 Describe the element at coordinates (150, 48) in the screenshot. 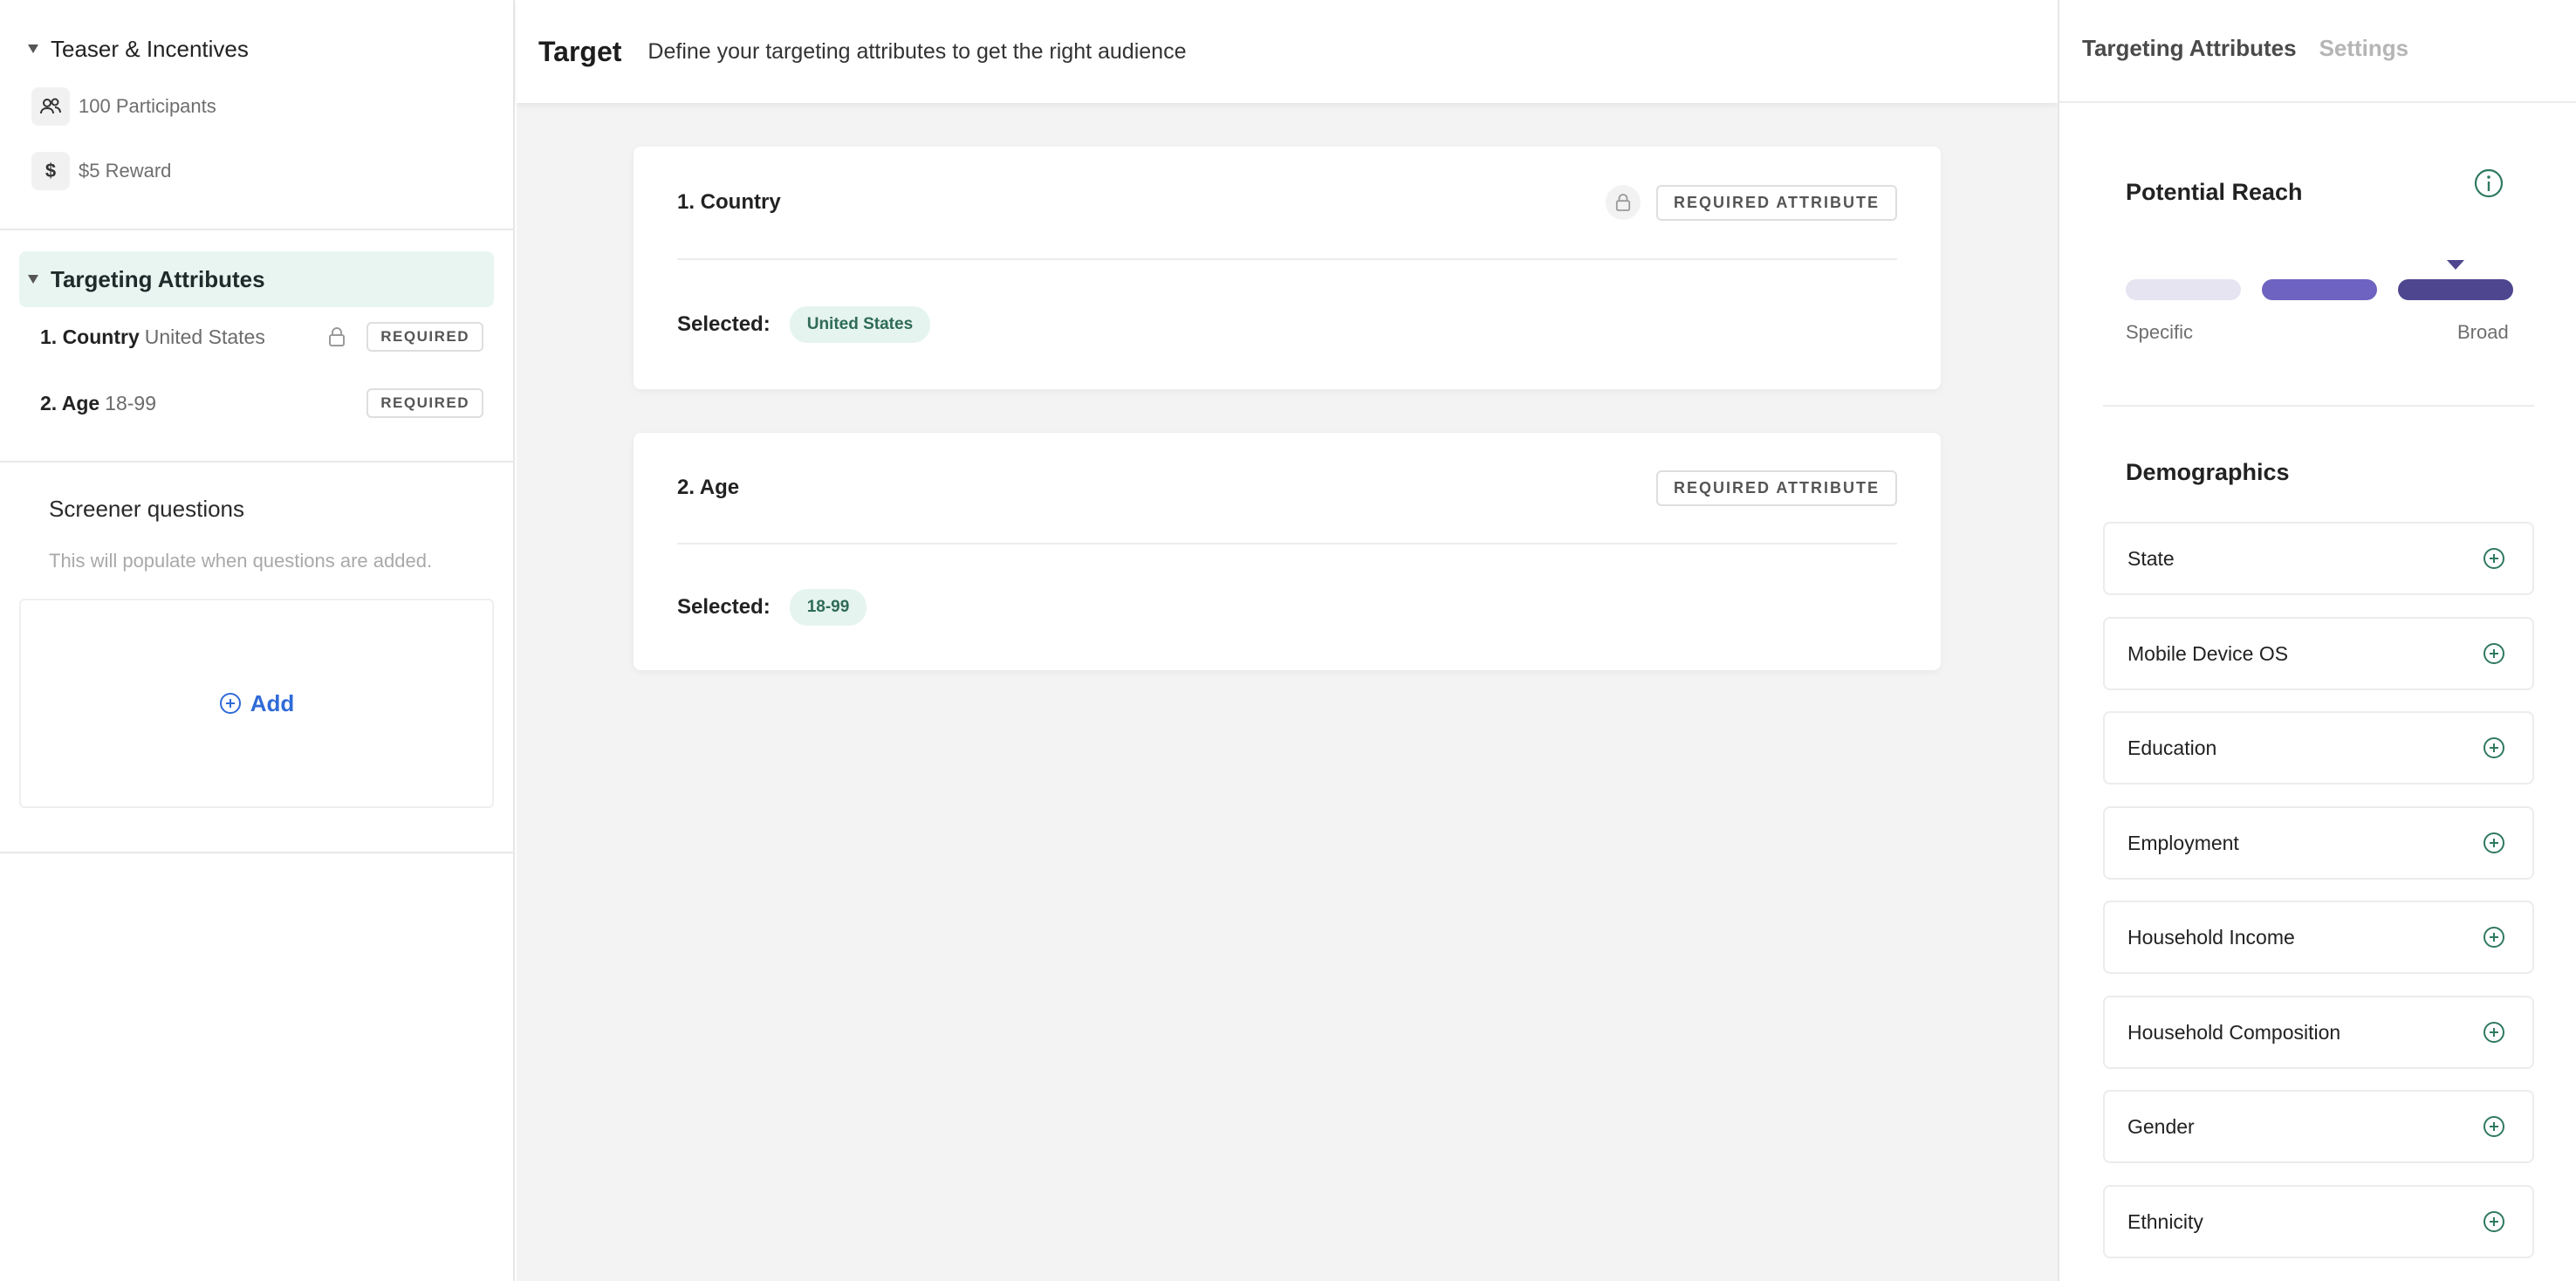

I see `teaser-title: Teaser & Incentives` at that location.